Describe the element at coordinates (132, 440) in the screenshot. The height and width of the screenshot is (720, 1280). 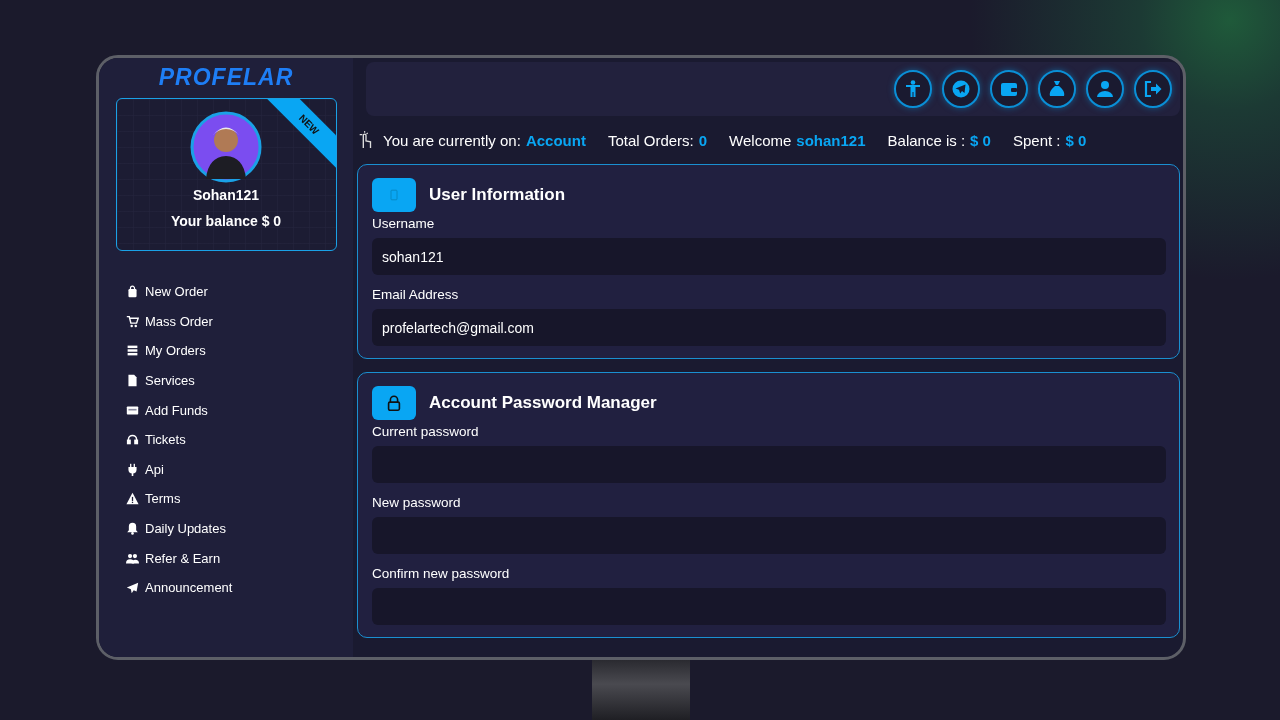
I see `headset-icon` at that location.